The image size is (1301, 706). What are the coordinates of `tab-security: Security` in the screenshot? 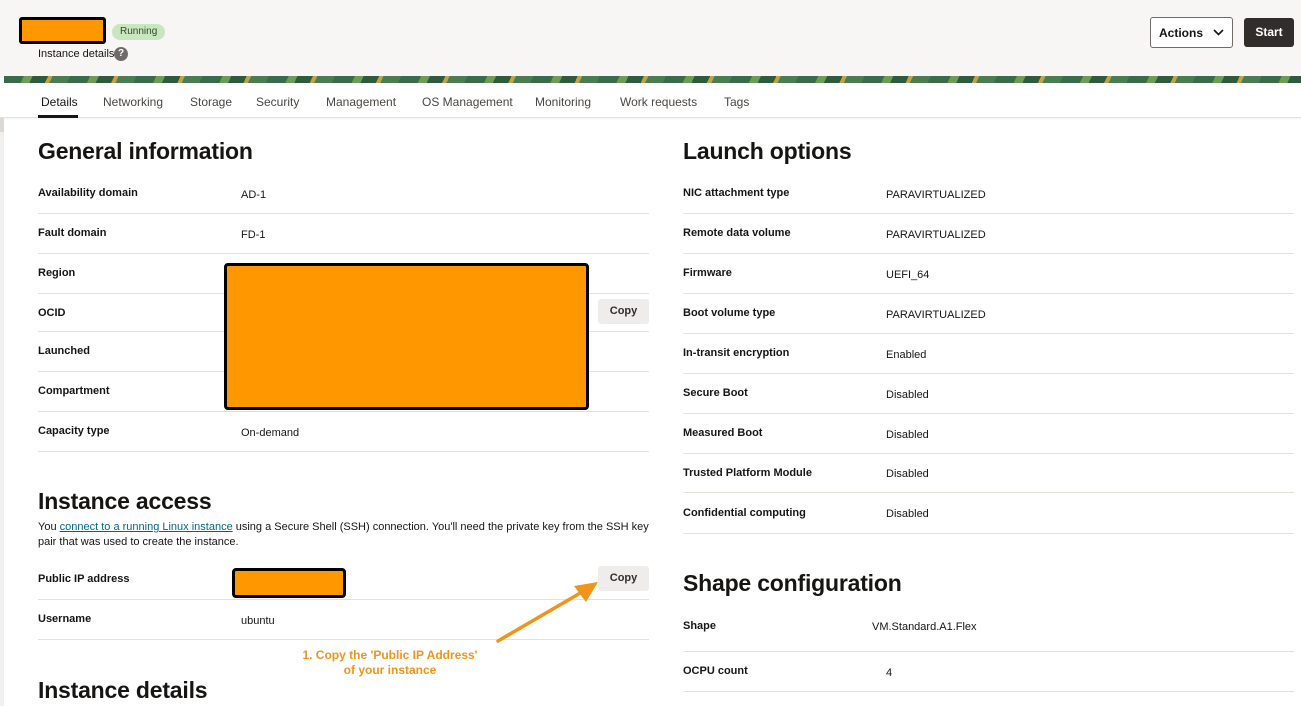 It's located at (277, 102).